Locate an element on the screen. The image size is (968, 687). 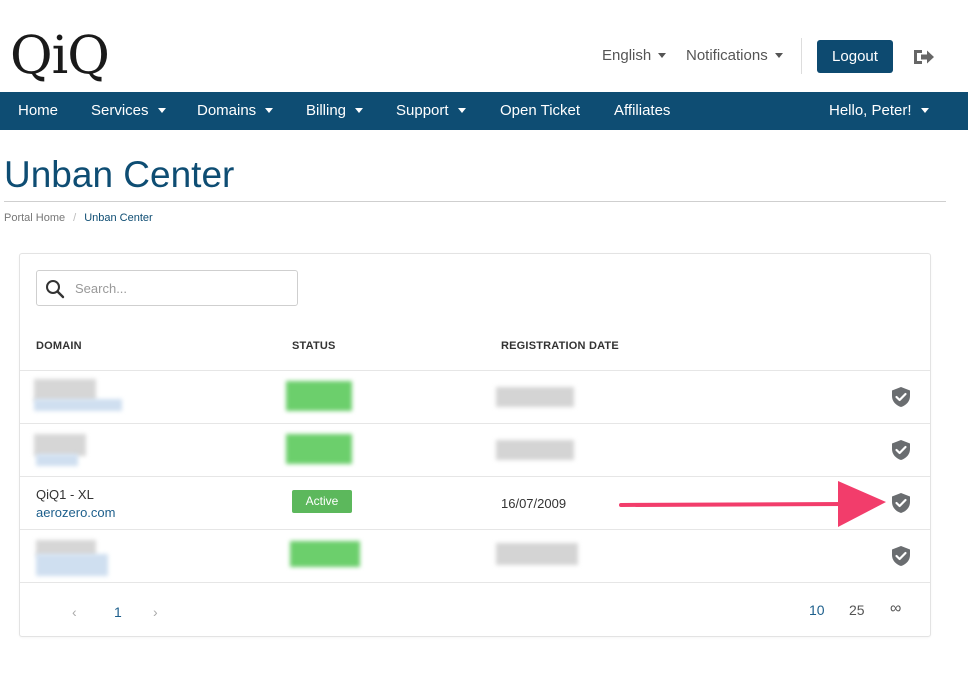
nav-home: Home is located at coordinates (38, 111).